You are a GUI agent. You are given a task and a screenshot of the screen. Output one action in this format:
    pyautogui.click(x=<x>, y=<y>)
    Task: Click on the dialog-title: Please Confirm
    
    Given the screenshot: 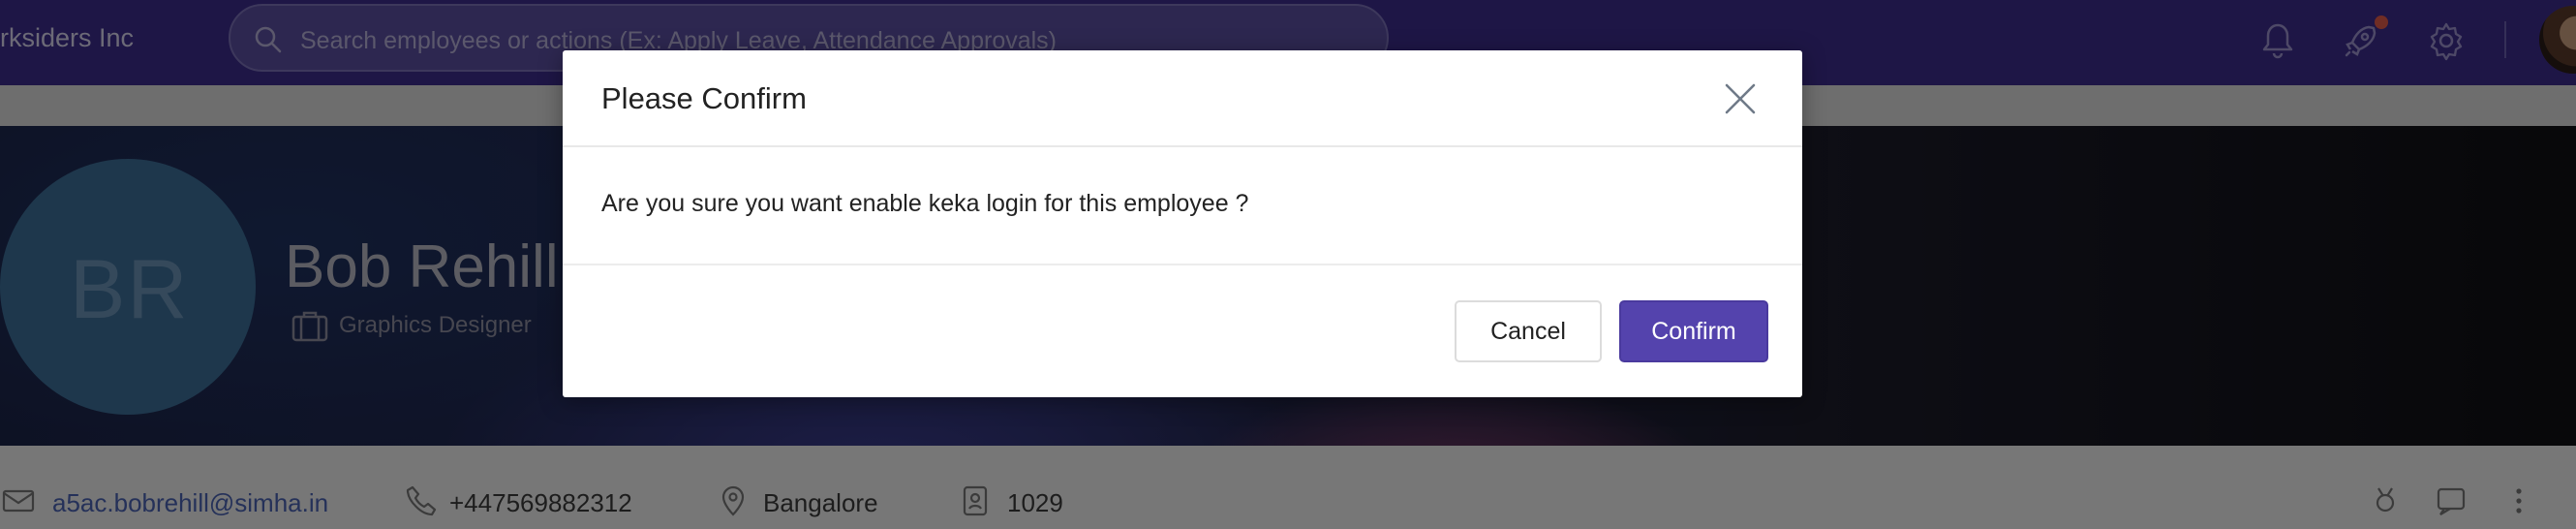 What is the action you would take?
    pyautogui.click(x=704, y=98)
    